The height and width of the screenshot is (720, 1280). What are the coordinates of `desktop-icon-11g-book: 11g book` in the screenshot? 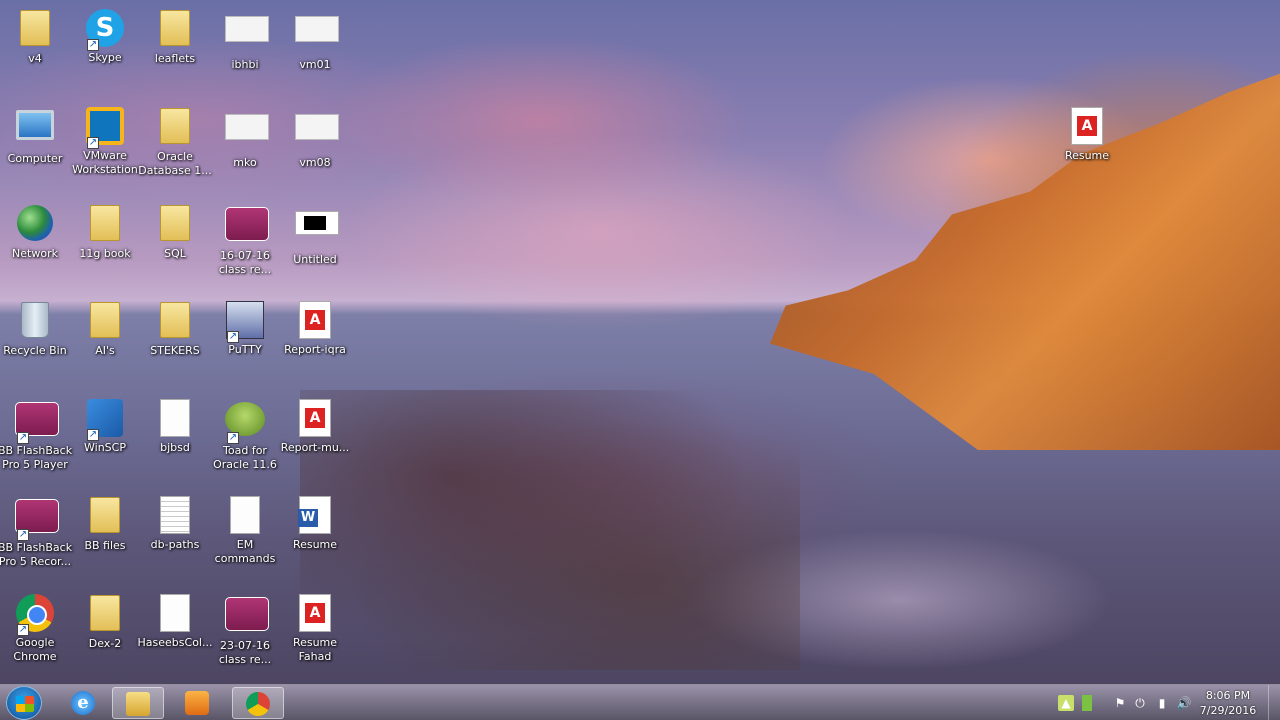 It's located at (105, 232).